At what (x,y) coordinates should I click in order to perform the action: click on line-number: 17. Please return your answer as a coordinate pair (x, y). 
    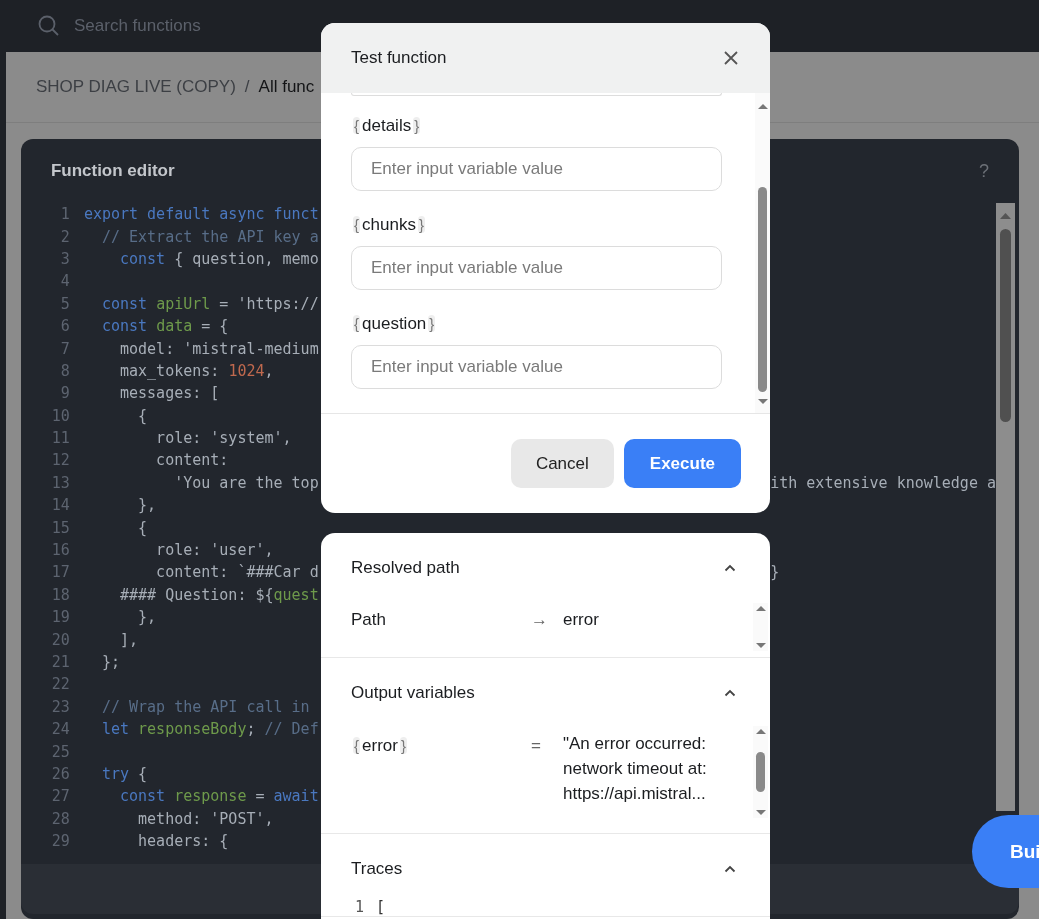
    Looking at the image, I should click on (60, 572).